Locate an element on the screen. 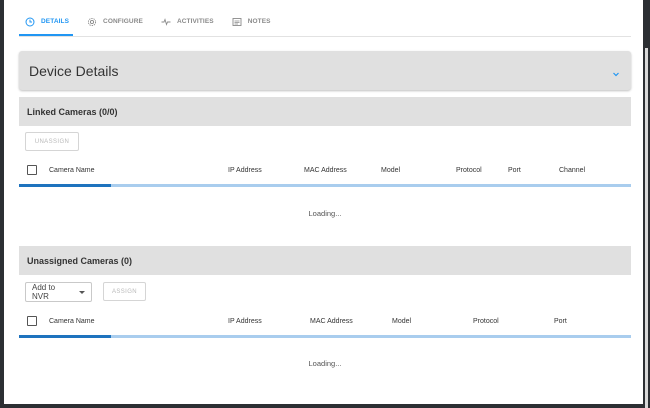 This screenshot has width=650, height=408. add-to-nvr-label: Add to NVR is located at coordinates (44, 292).